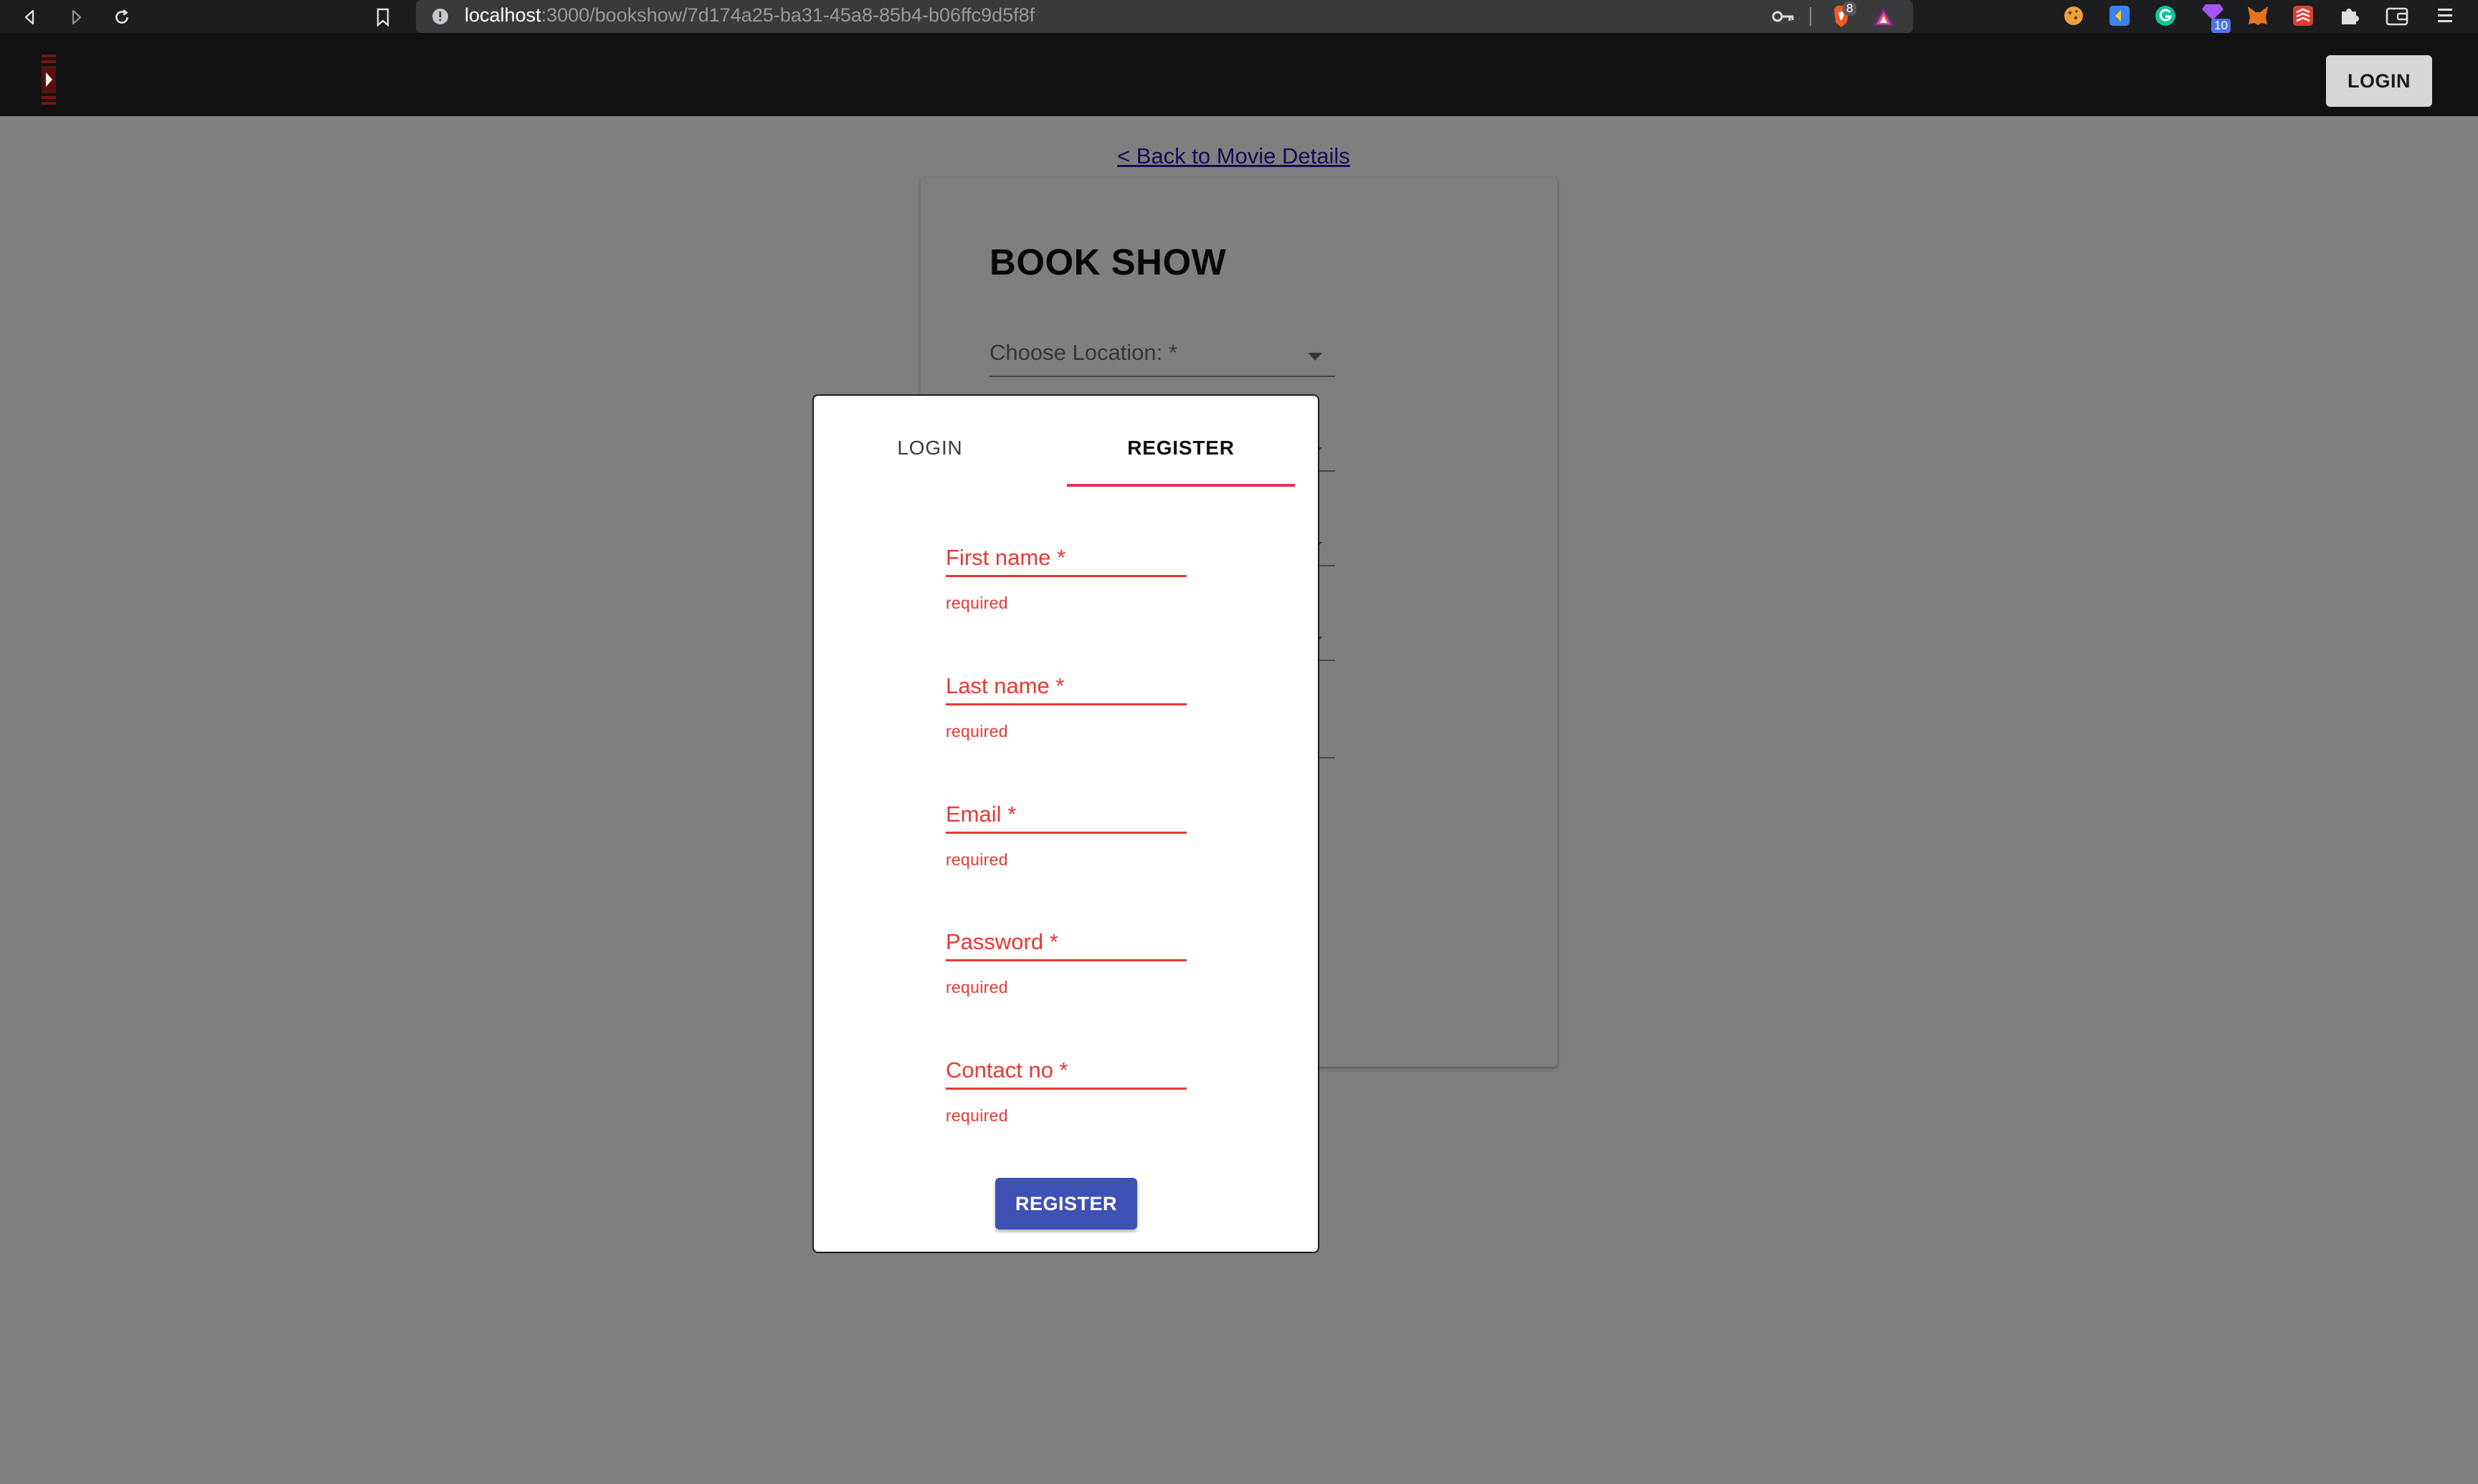 The image size is (2478, 1484). What do you see at coordinates (2119, 17) in the screenshot?
I see `bookmark-extension-icon` at bounding box center [2119, 17].